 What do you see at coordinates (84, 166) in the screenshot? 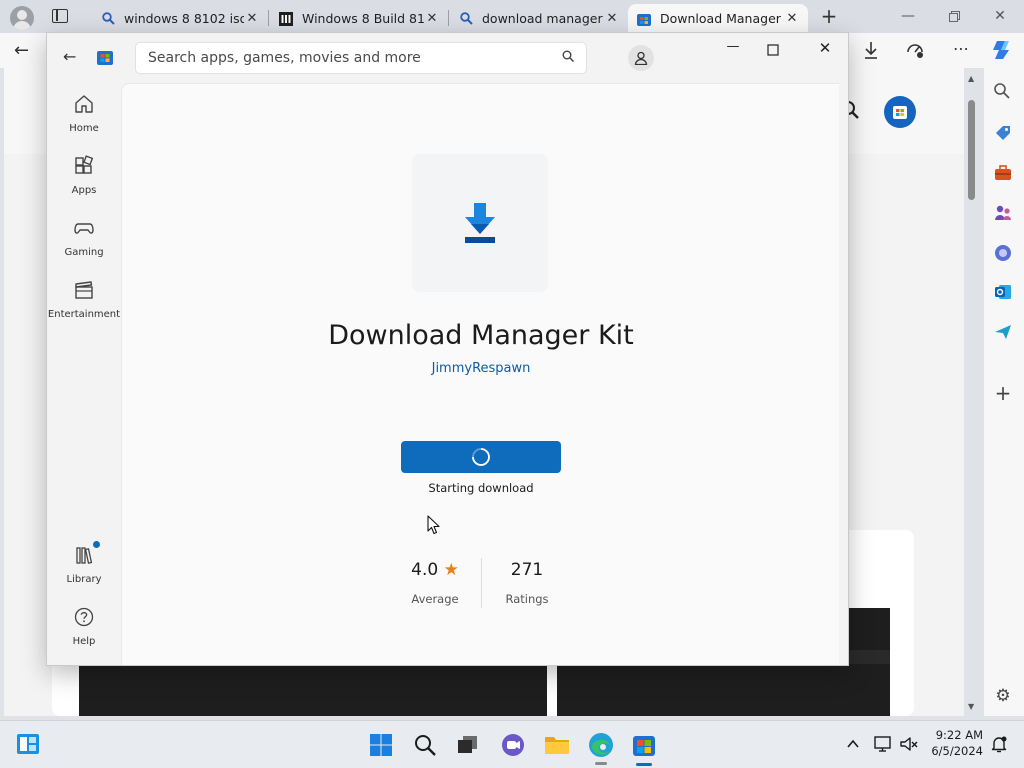
I see `apps-icon` at bounding box center [84, 166].